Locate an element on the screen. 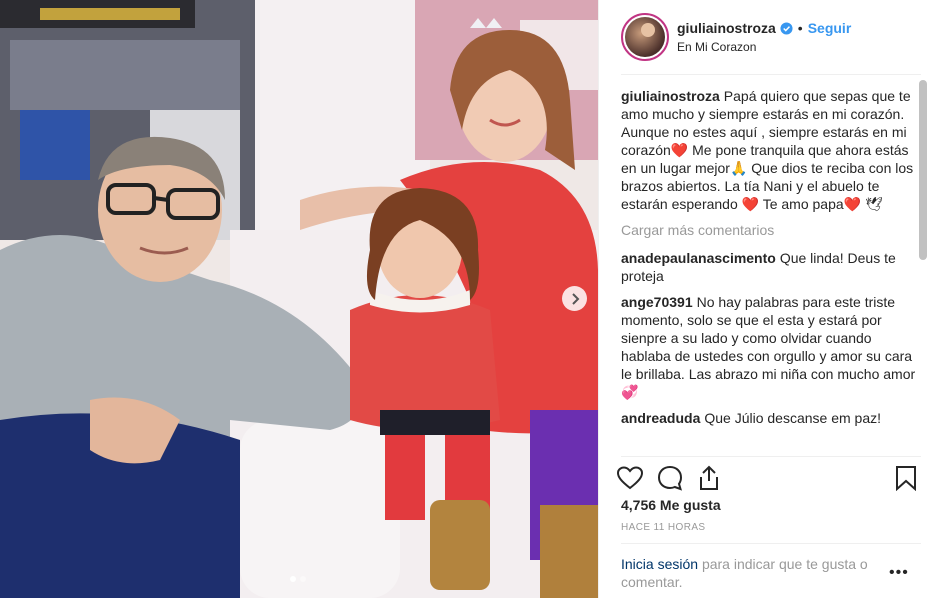  carousel-indicator is located at coordinates (298, 579).